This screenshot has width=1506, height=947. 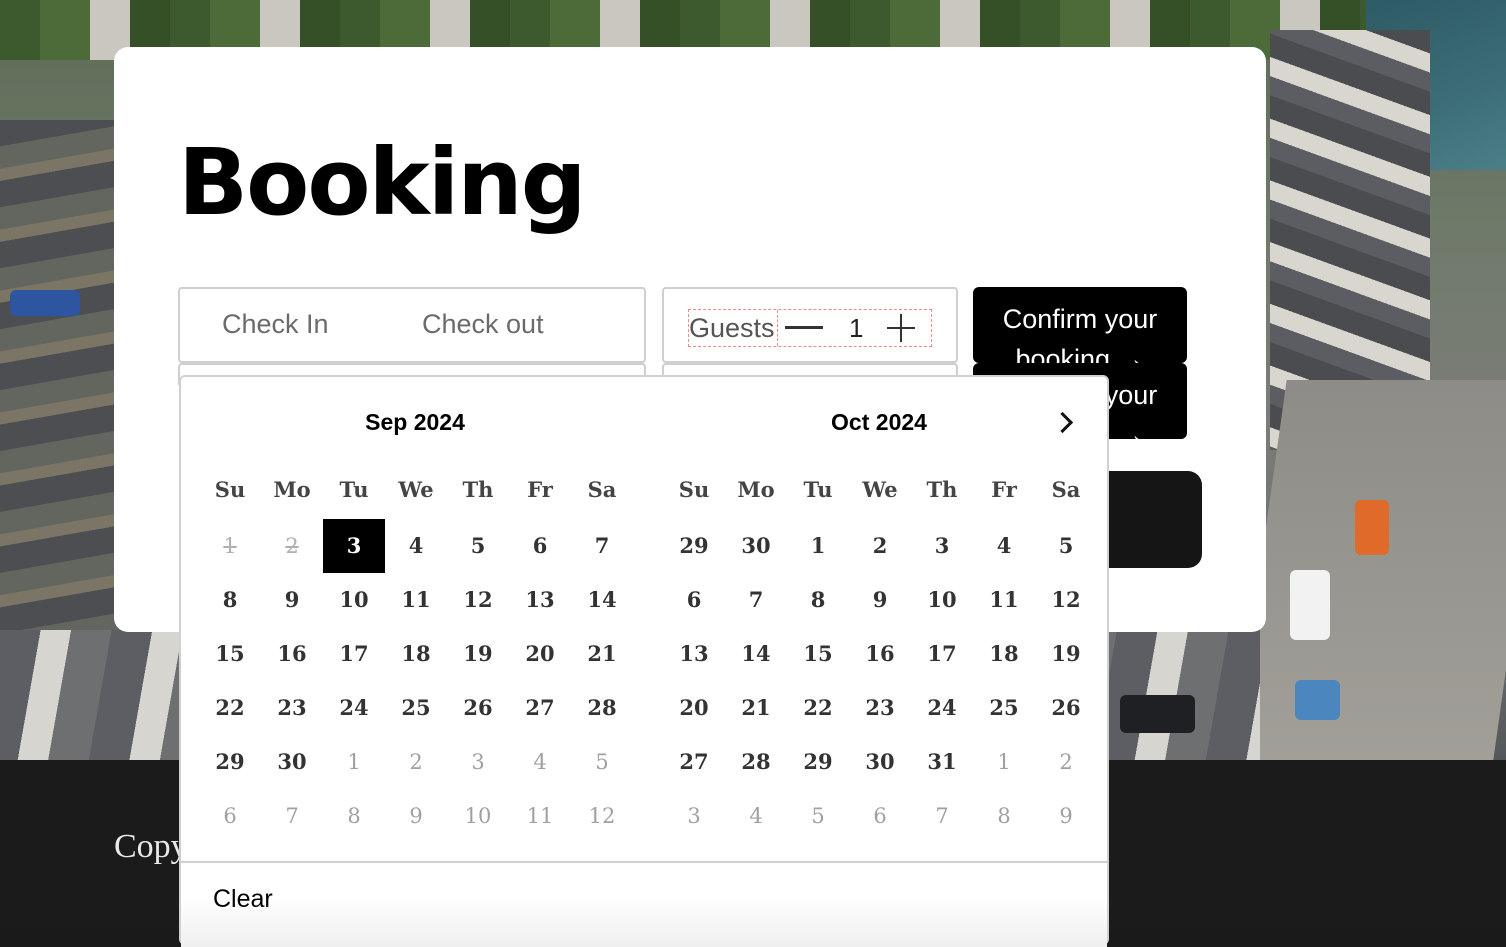 I want to click on confirm-booking-button: Confirm your booking →, so click(x=1080, y=325).